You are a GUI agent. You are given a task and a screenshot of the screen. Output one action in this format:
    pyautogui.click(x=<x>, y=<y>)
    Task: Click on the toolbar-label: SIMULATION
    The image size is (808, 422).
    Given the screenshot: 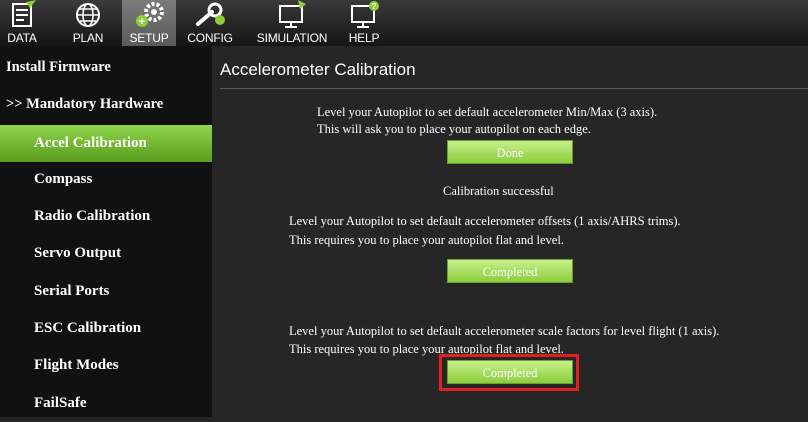 What is the action you would take?
    pyautogui.click(x=292, y=38)
    